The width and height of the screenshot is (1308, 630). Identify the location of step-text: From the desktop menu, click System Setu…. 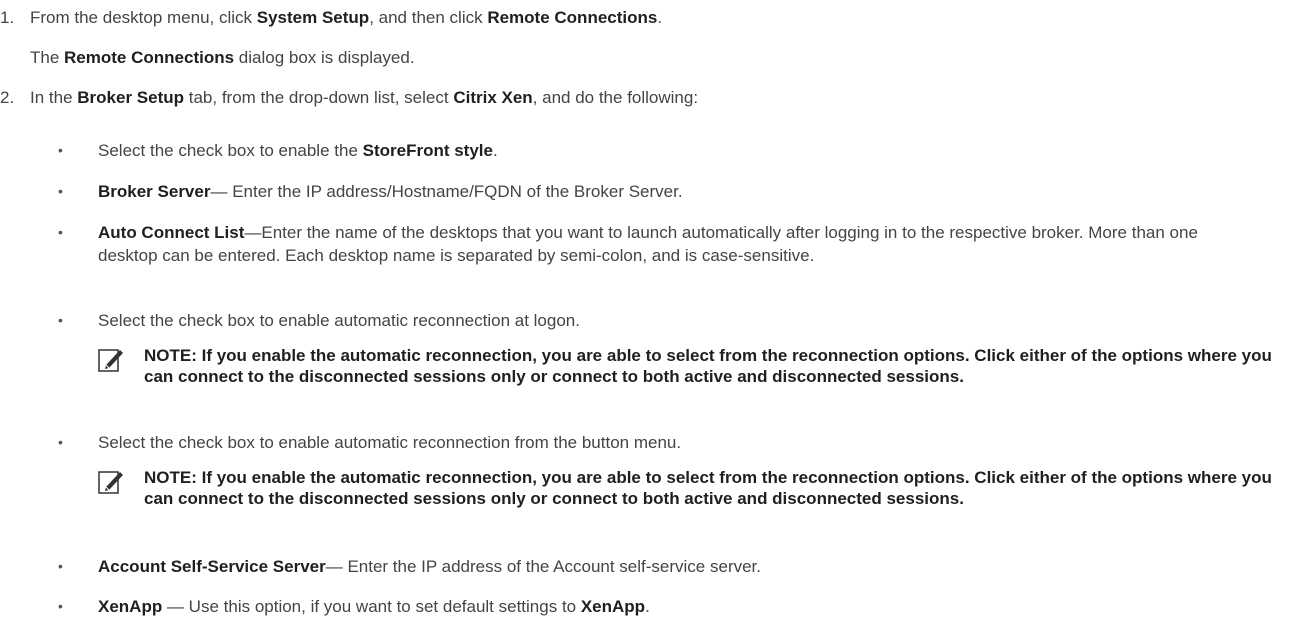
(346, 17).